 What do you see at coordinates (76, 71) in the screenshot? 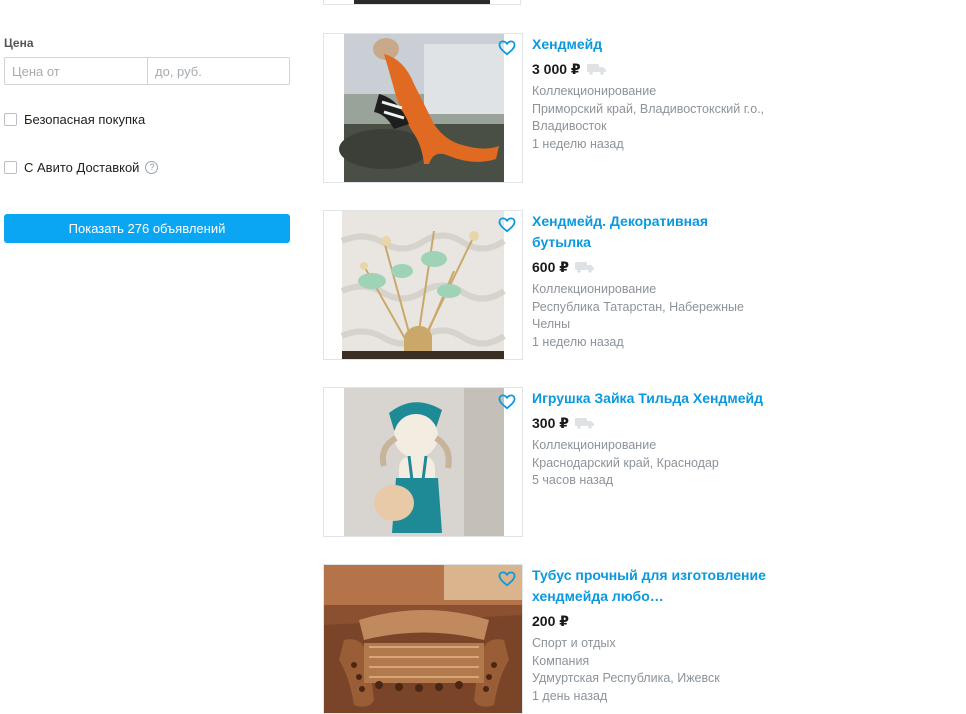
I see `price-from-input` at bounding box center [76, 71].